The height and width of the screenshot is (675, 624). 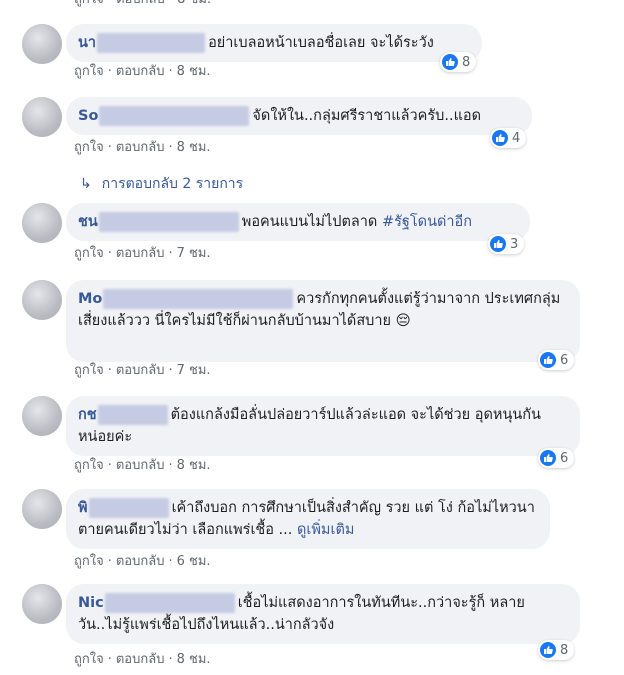 I want to click on like-count: 3, so click(x=514, y=244).